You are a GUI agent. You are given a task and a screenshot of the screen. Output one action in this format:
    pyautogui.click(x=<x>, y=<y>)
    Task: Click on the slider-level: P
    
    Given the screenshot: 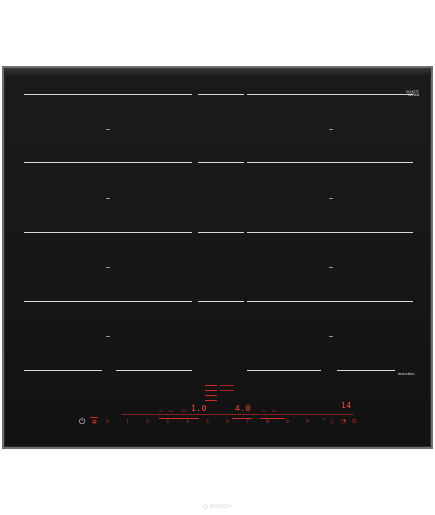 What is the action you would take?
    pyautogui.click(x=307, y=421)
    